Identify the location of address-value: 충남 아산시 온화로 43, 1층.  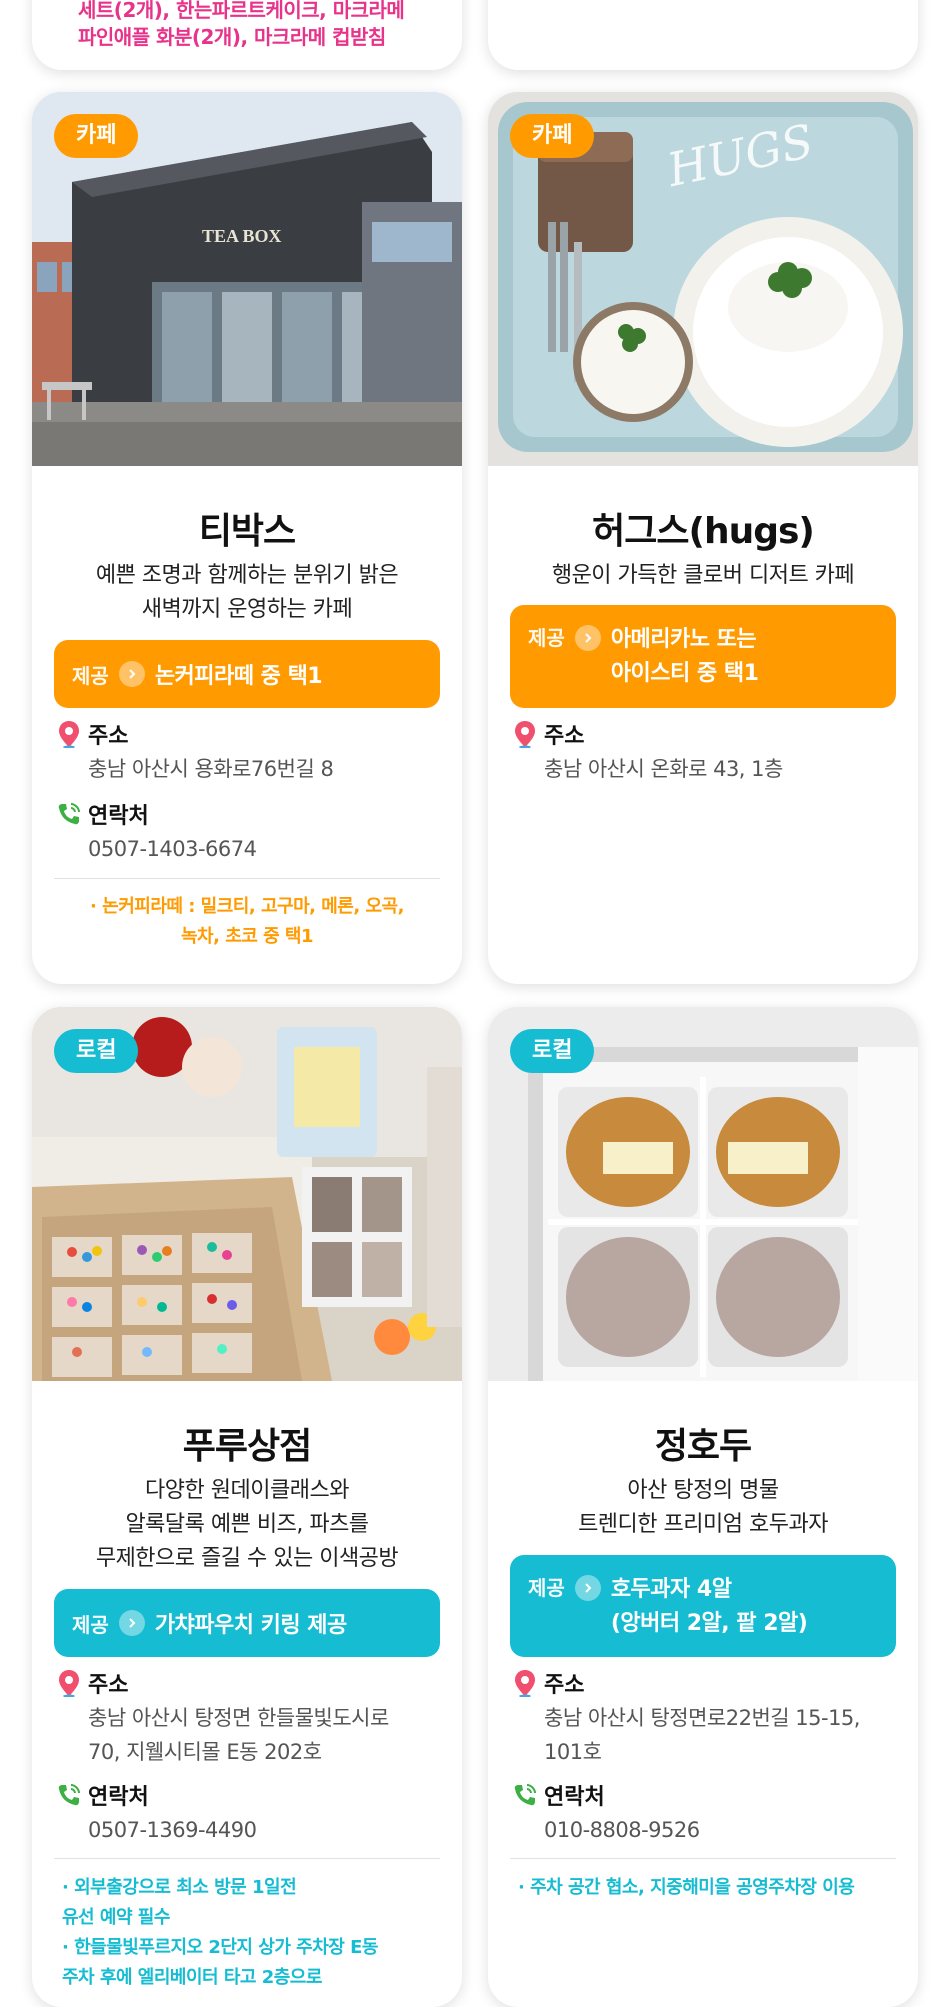
(663, 769).